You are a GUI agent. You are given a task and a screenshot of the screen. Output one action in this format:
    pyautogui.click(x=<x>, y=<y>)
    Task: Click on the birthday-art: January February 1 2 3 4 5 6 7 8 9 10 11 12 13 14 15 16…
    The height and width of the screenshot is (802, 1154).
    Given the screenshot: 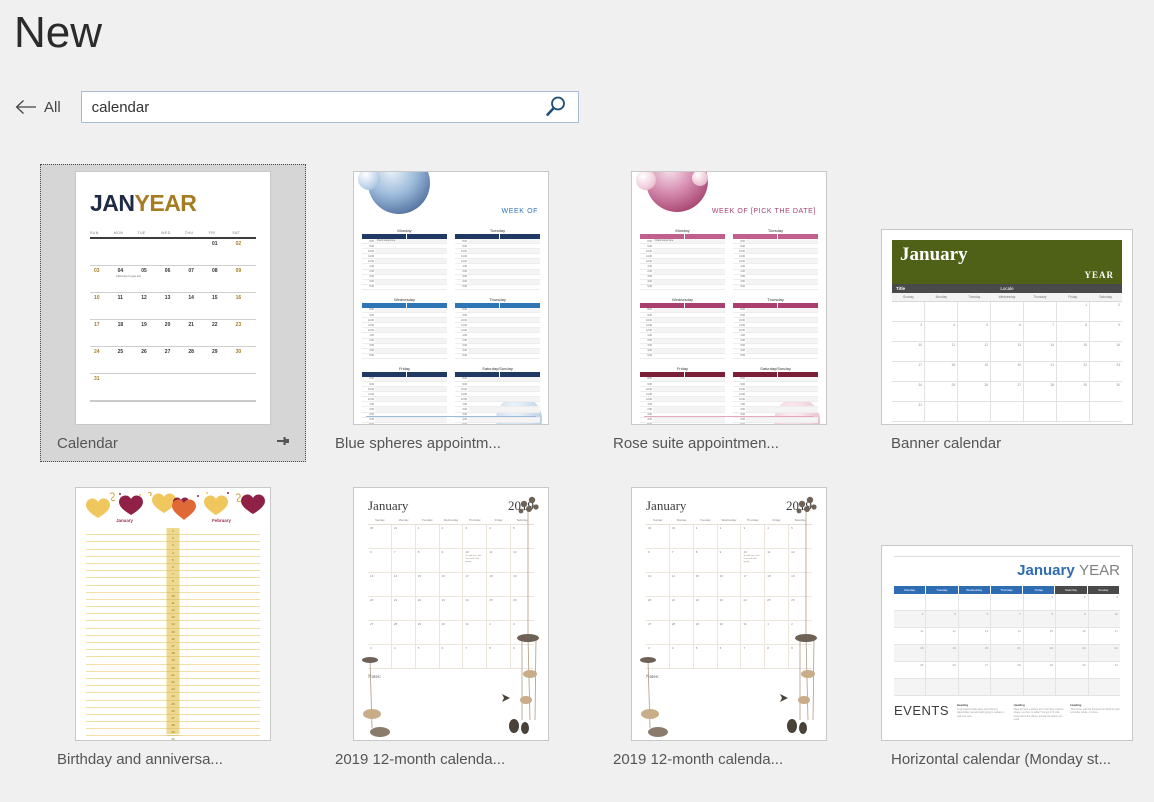 What is the action you would take?
    pyautogui.click(x=173, y=614)
    